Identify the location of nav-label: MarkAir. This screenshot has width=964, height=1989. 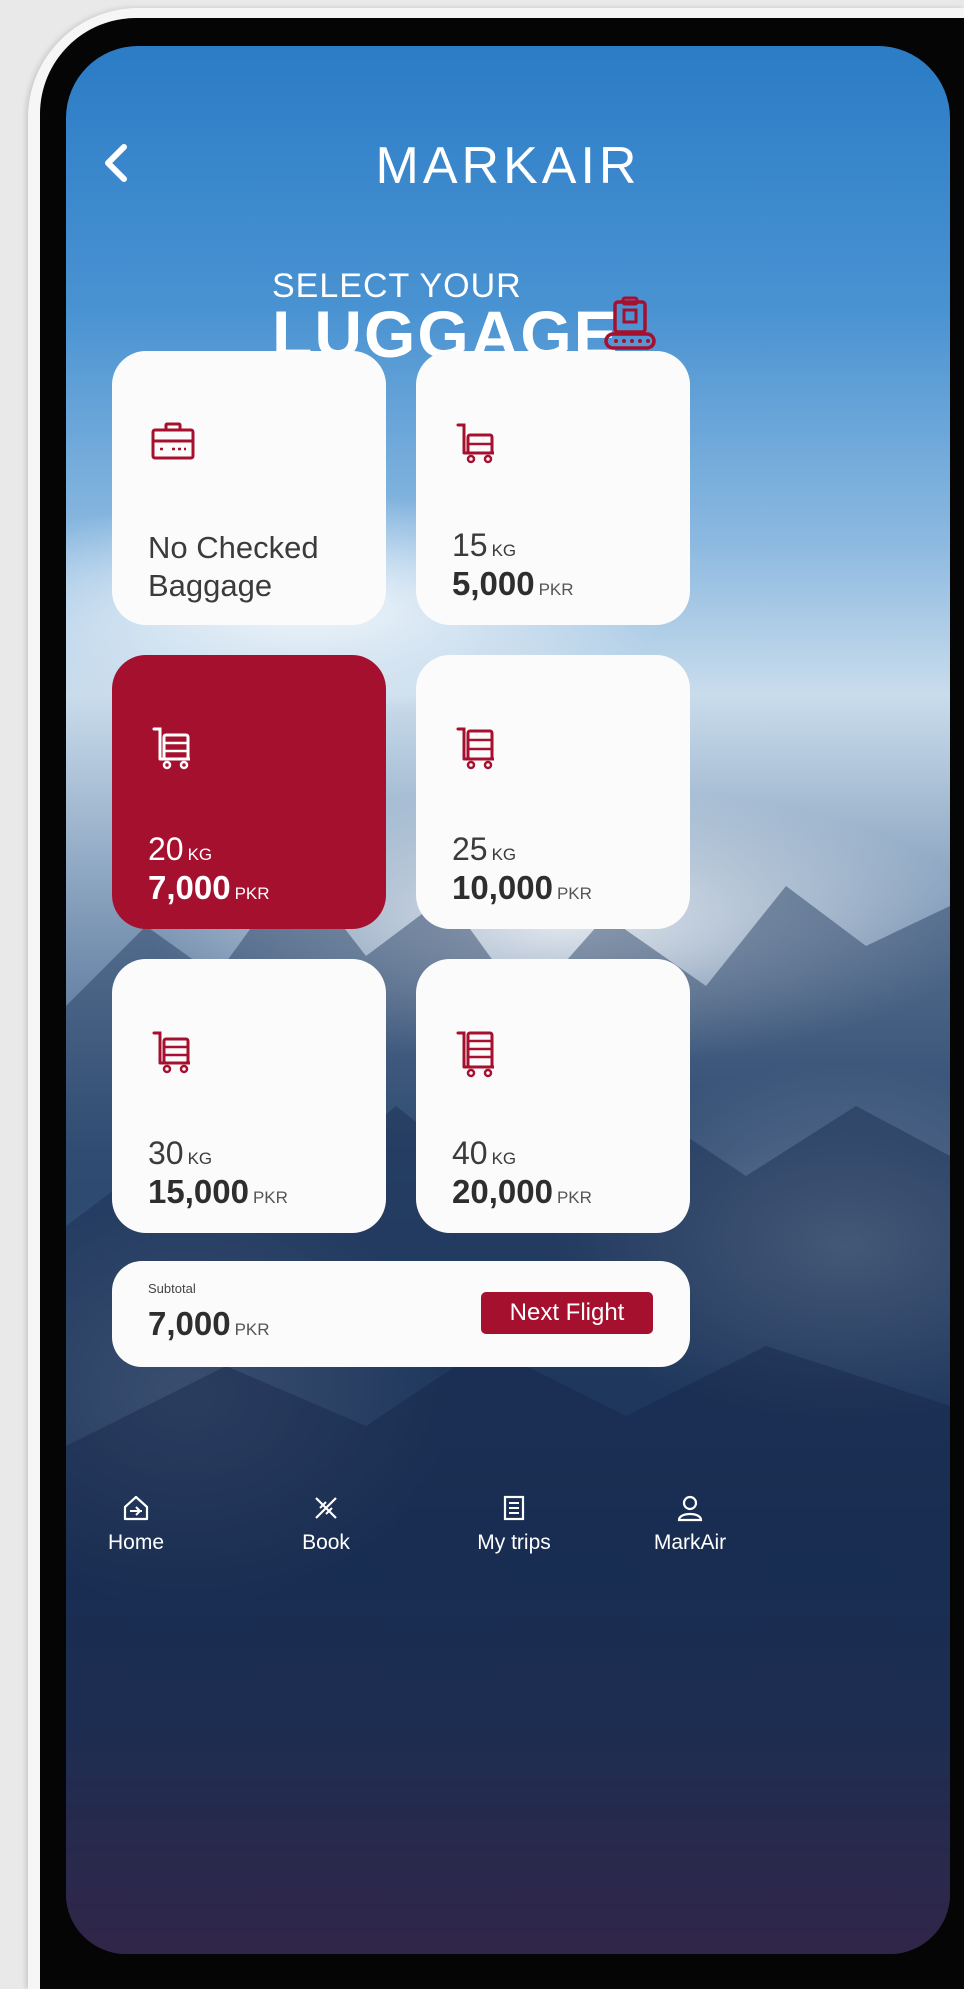
(690, 1542).